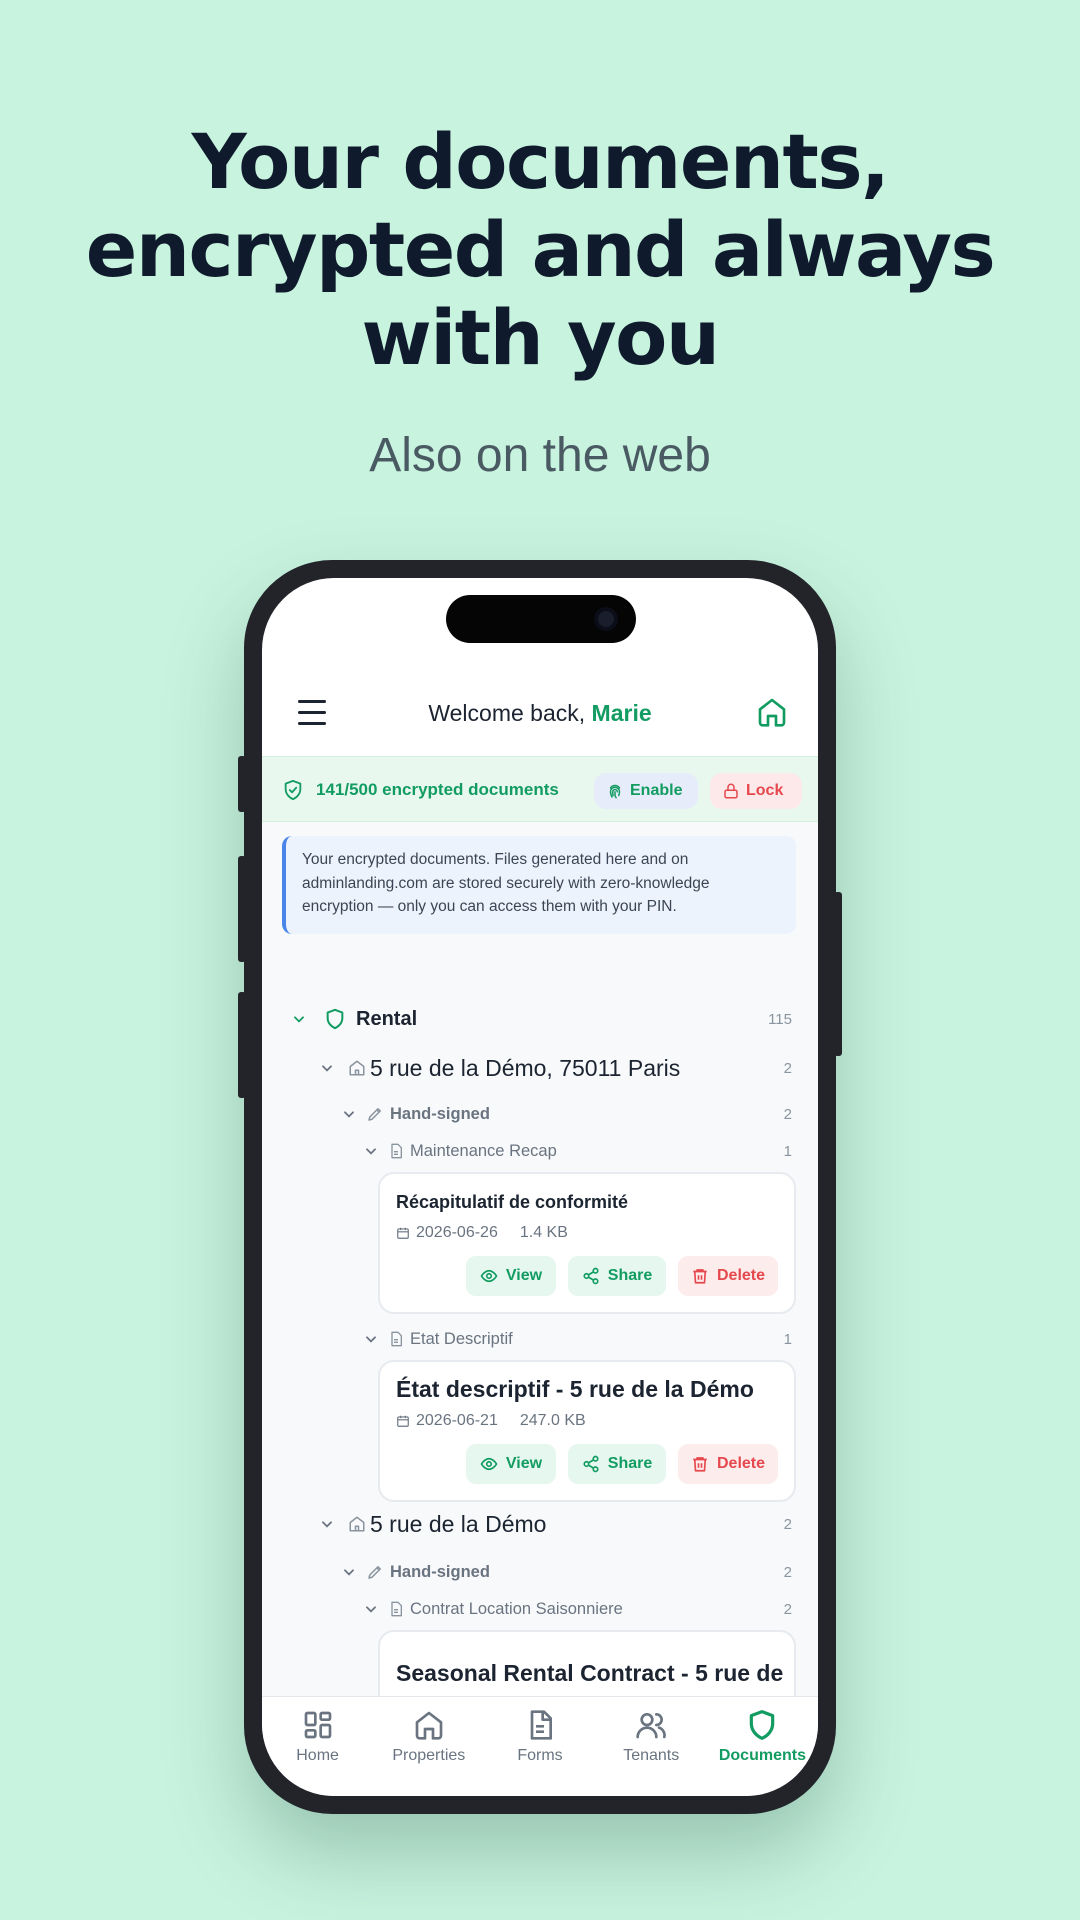 The width and height of the screenshot is (1080, 1920). What do you see at coordinates (762, 1746) in the screenshot?
I see `tab-documents: Documents` at bounding box center [762, 1746].